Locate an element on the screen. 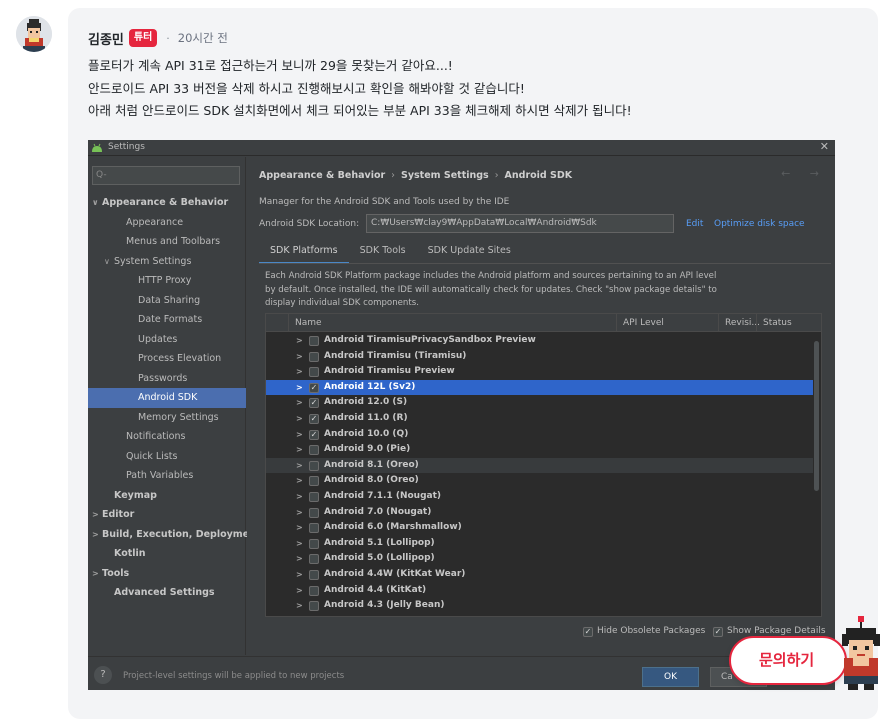 Image resolution: width=885 pixels, height=719 pixels. sidebar-item-process-elevation: Process Elevation is located at coordinates (167, 359).